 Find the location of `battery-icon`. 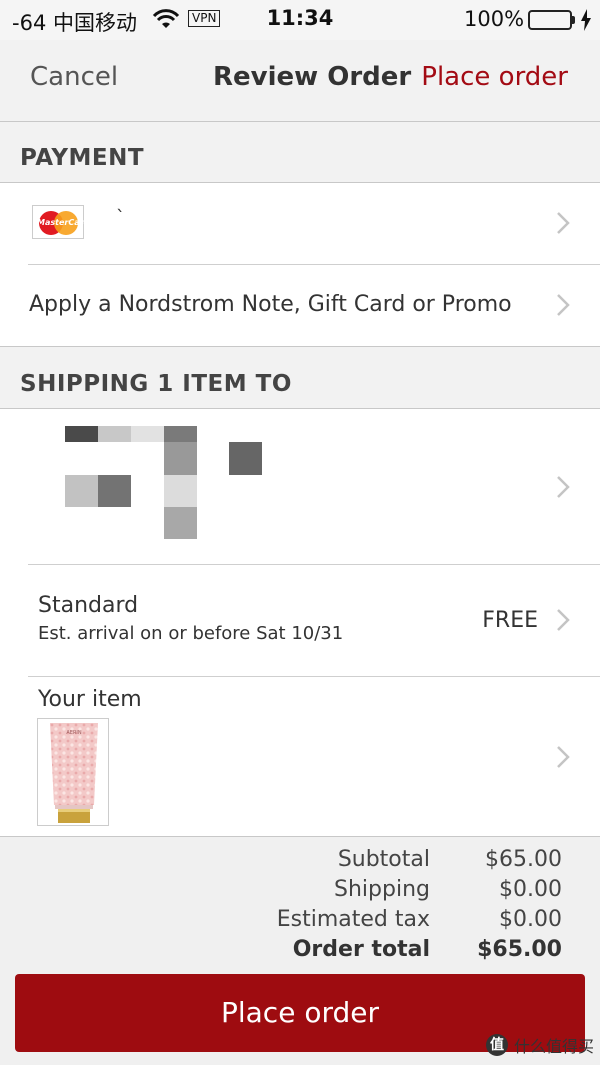

battery-icon is located at coordinates (550, 20).